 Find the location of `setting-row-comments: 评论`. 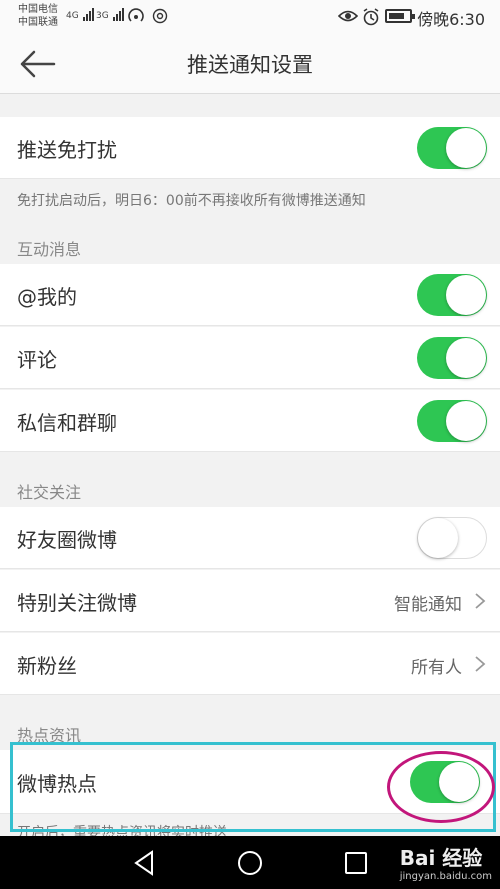

setting-row-comments: 评论 is located at coordinates (250, 358).